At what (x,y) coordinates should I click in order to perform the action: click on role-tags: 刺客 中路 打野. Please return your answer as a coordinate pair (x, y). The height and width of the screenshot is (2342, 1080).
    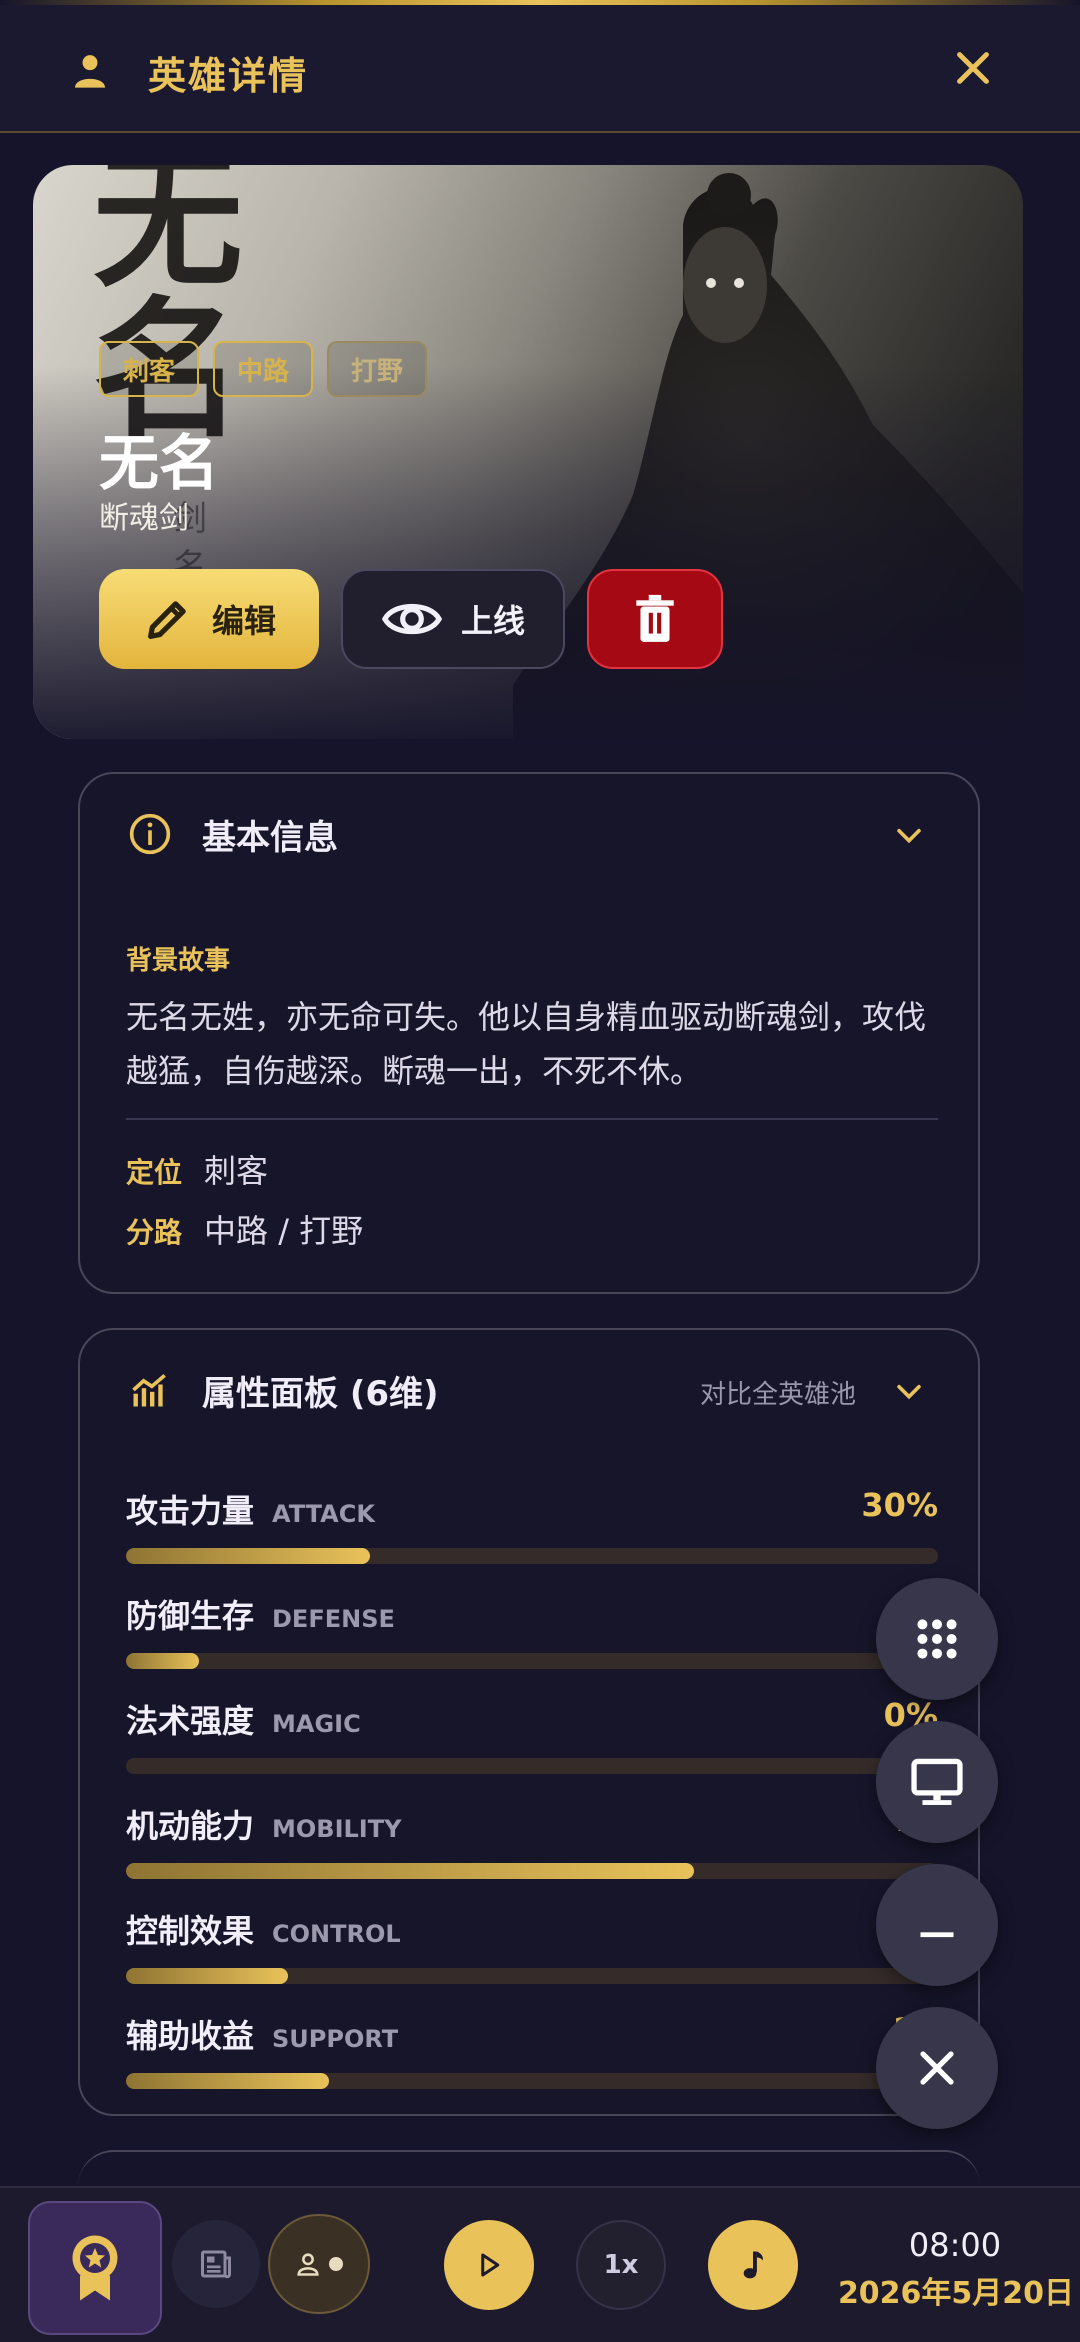
    Looking at the image, I should click on (263, 369).